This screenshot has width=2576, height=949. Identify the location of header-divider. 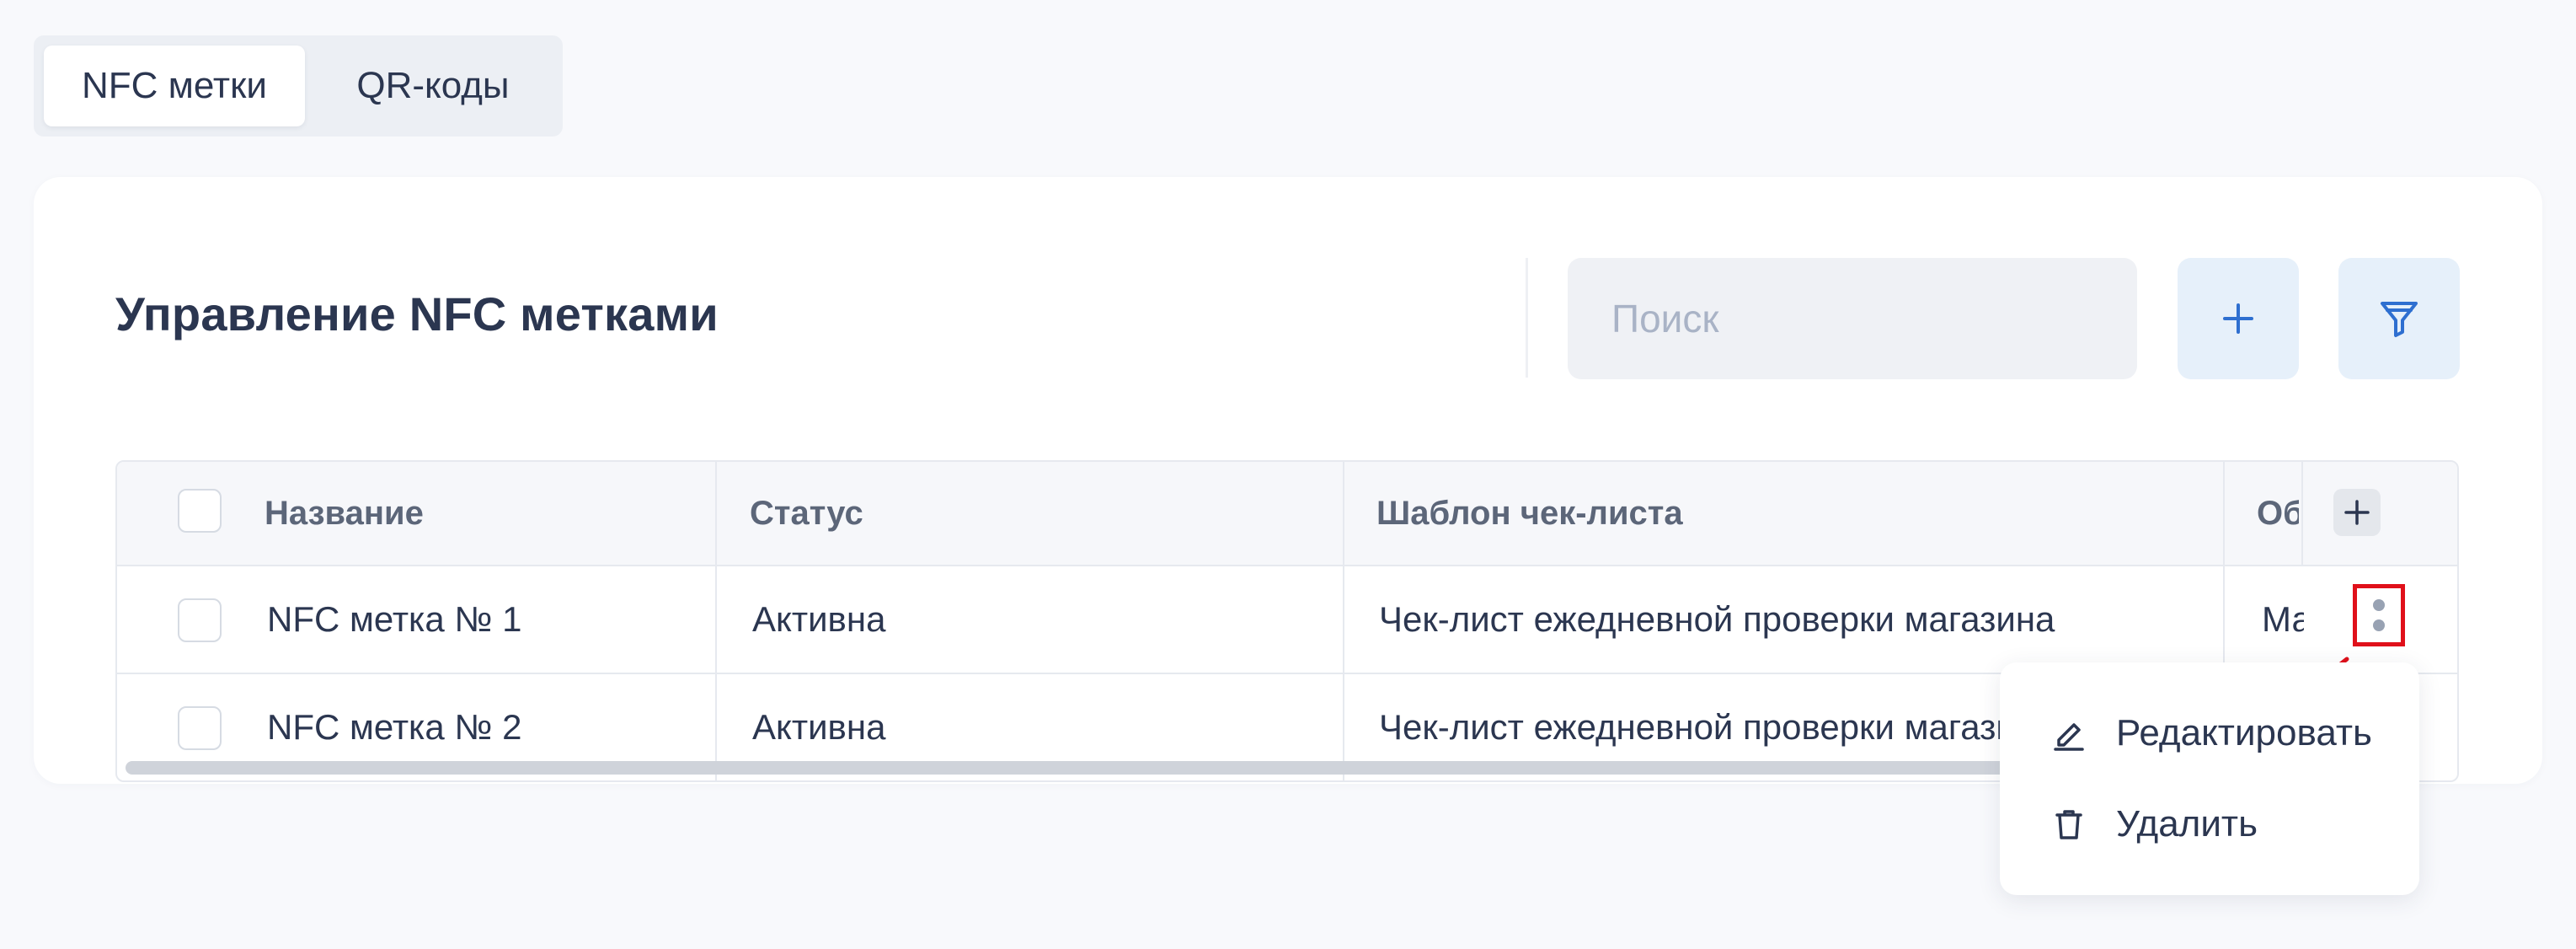
(1527, 318).